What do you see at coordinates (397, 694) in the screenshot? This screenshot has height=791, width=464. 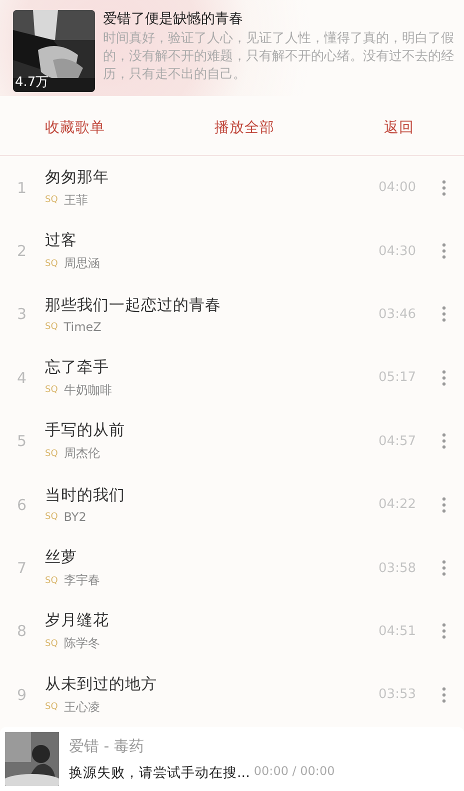 I see `duration: 03:53` at bounding box center [397, 694].